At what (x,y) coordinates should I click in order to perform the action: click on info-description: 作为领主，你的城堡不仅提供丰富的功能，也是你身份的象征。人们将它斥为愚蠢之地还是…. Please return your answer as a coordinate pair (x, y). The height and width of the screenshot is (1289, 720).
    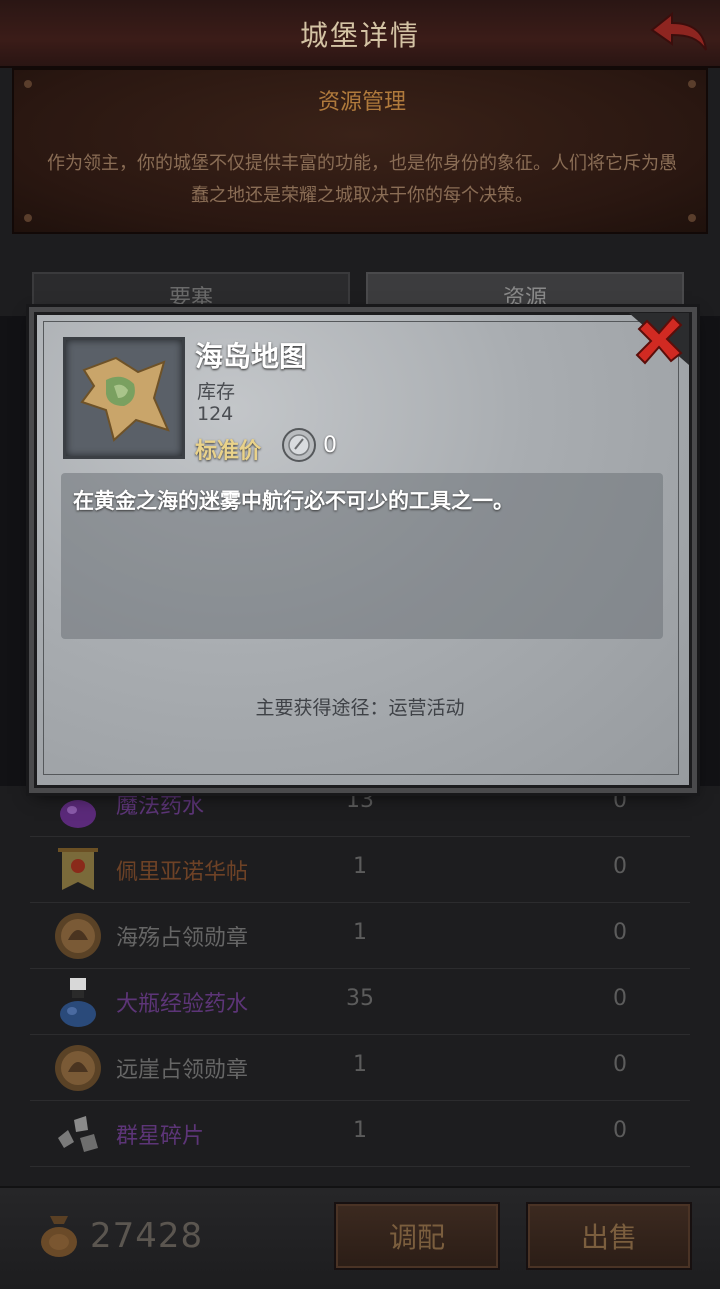
    Looking at the image, I should click on (362, 179).